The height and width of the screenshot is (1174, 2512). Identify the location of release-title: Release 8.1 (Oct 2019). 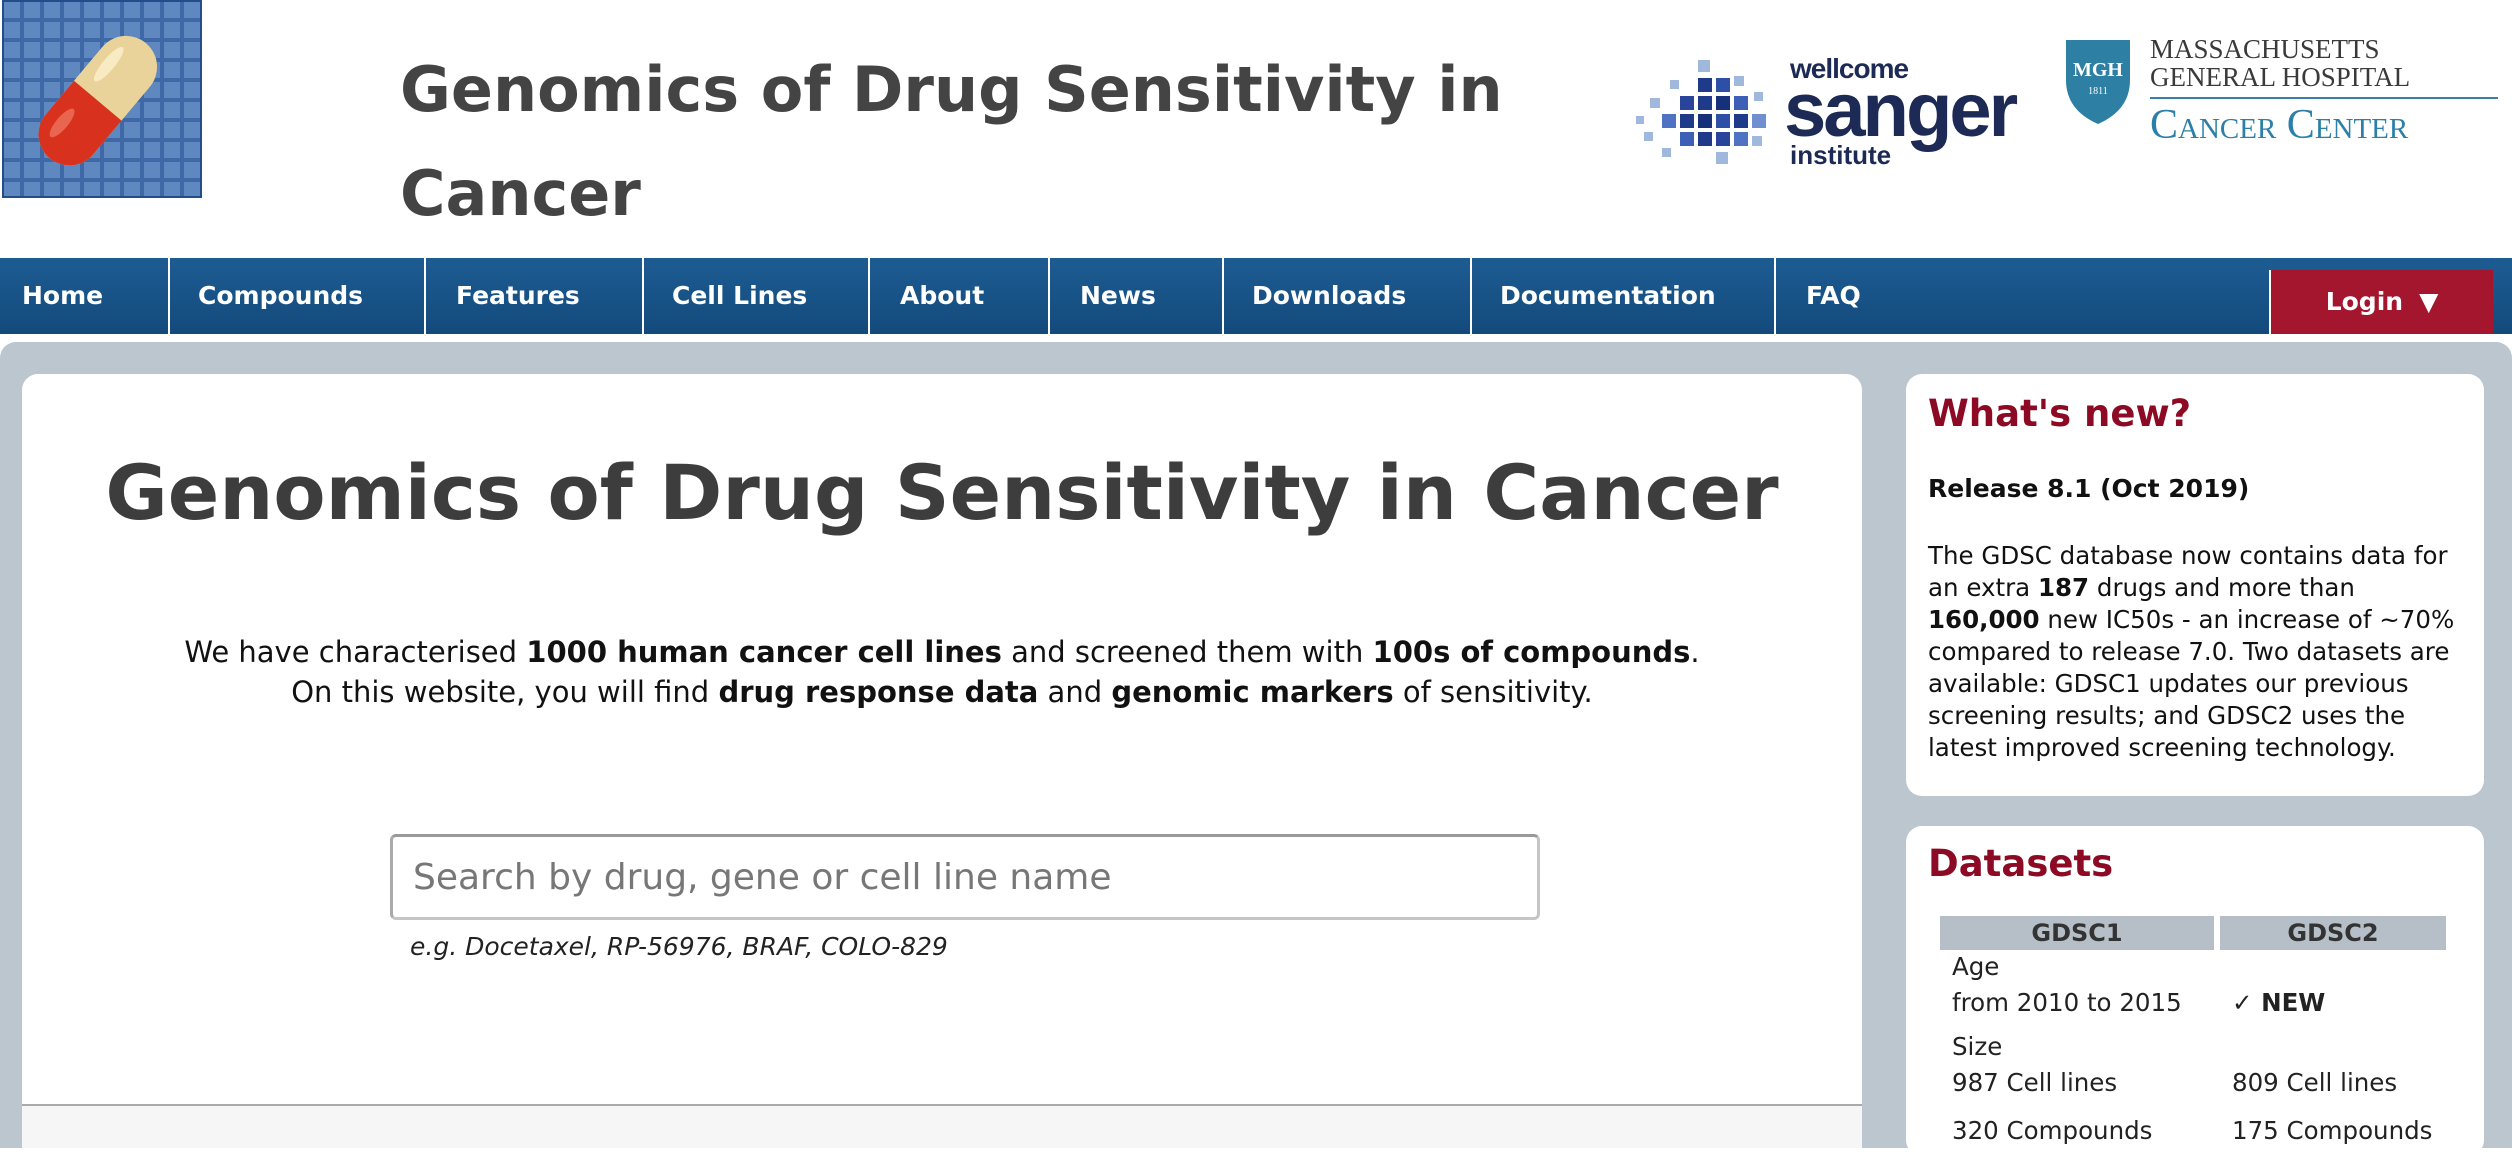
(2089, 488).